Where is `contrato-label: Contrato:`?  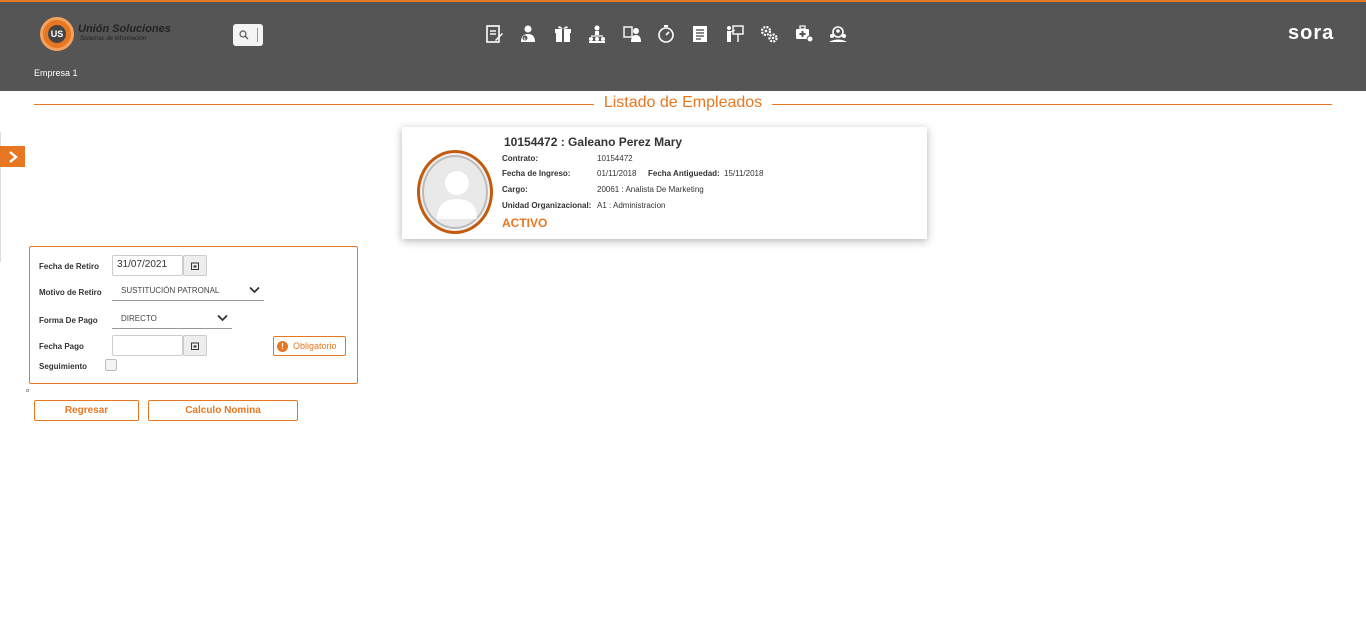 contrato-label: Contrato: is located at coordinates (520, 158).